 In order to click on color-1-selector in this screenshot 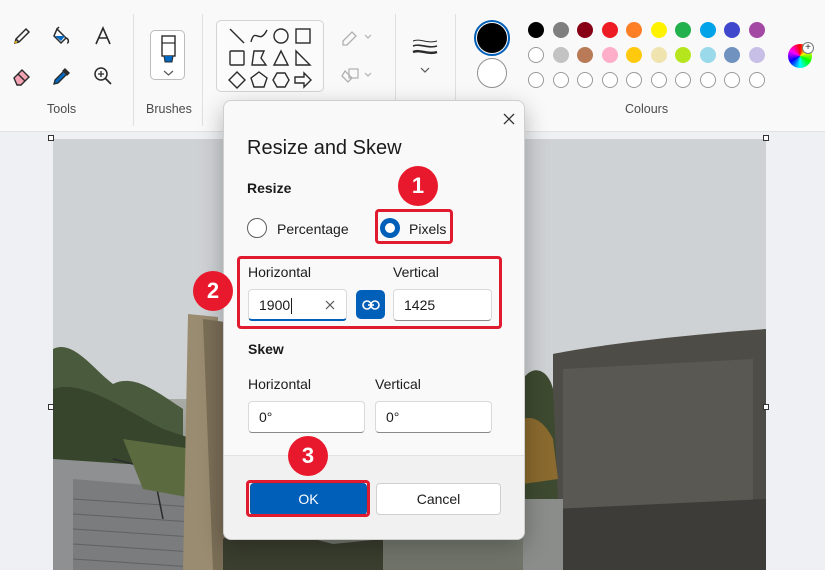, I will do `click(492, 38)`.